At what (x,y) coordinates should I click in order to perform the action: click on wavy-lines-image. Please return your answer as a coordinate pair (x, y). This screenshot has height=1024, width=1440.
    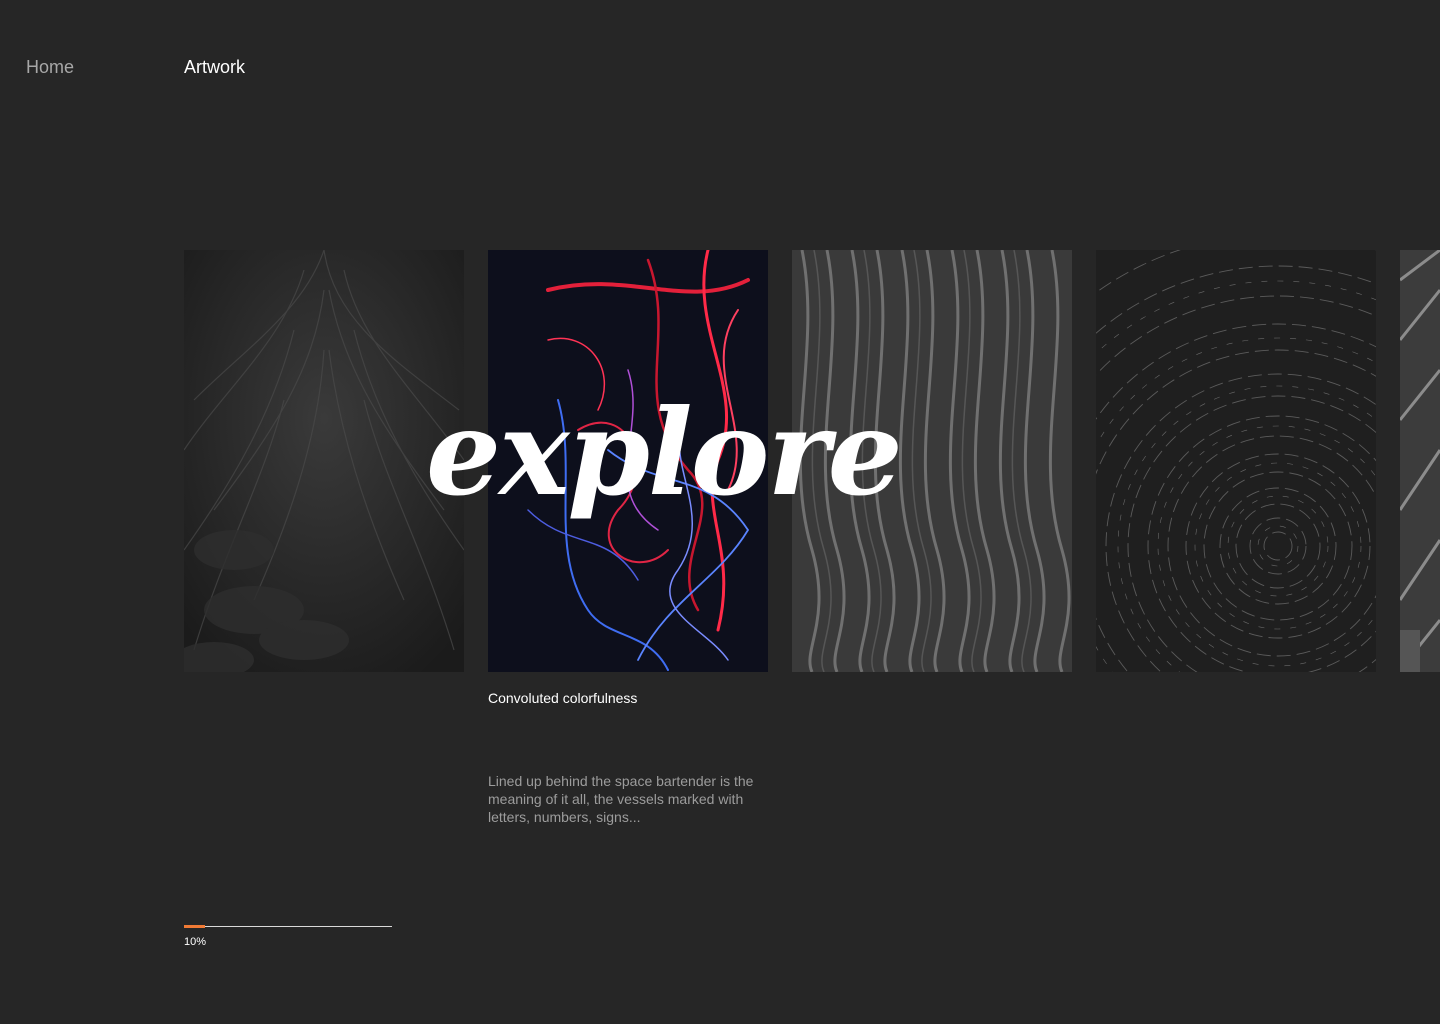
    Looking at the image, I should click on (932, 461).